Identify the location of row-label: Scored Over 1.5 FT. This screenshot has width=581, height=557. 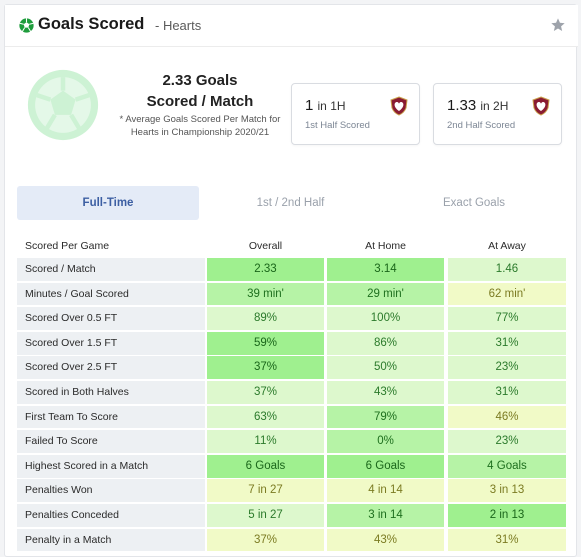
(111, 343).